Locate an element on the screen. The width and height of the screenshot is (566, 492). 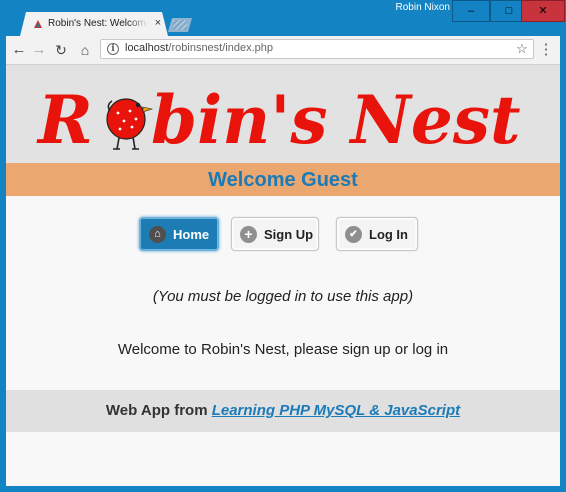
check-circle-icon: ✔ is located at coordinates (353, 234).